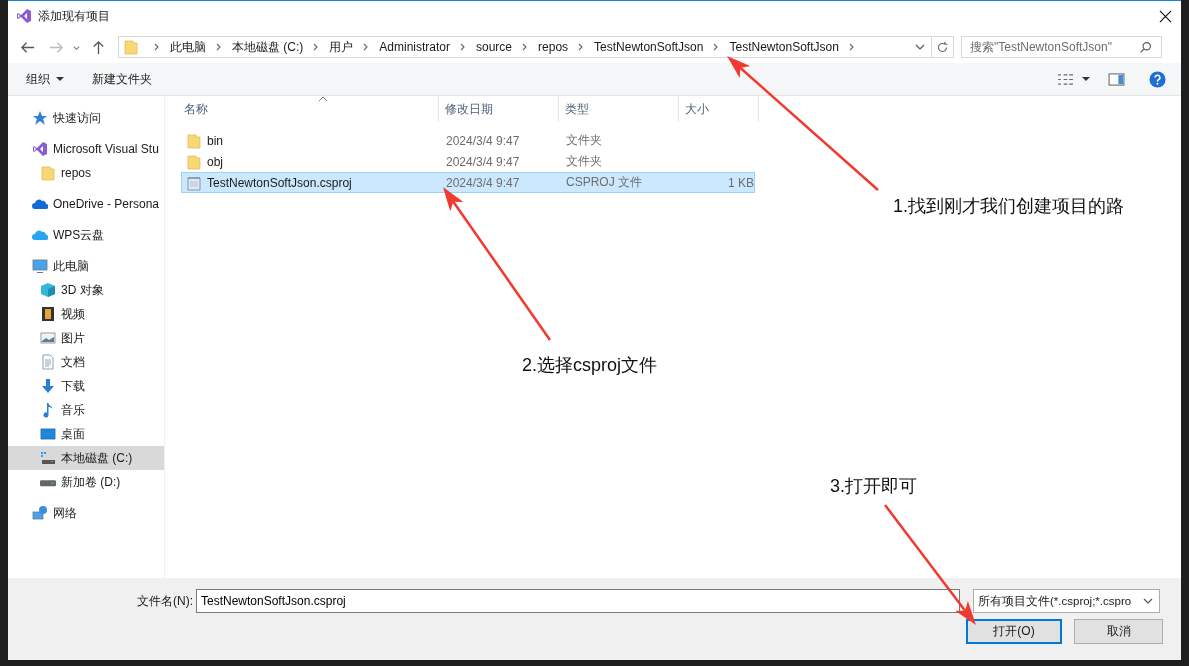  I want to click on sort-caret-icon, so click(323, 99).